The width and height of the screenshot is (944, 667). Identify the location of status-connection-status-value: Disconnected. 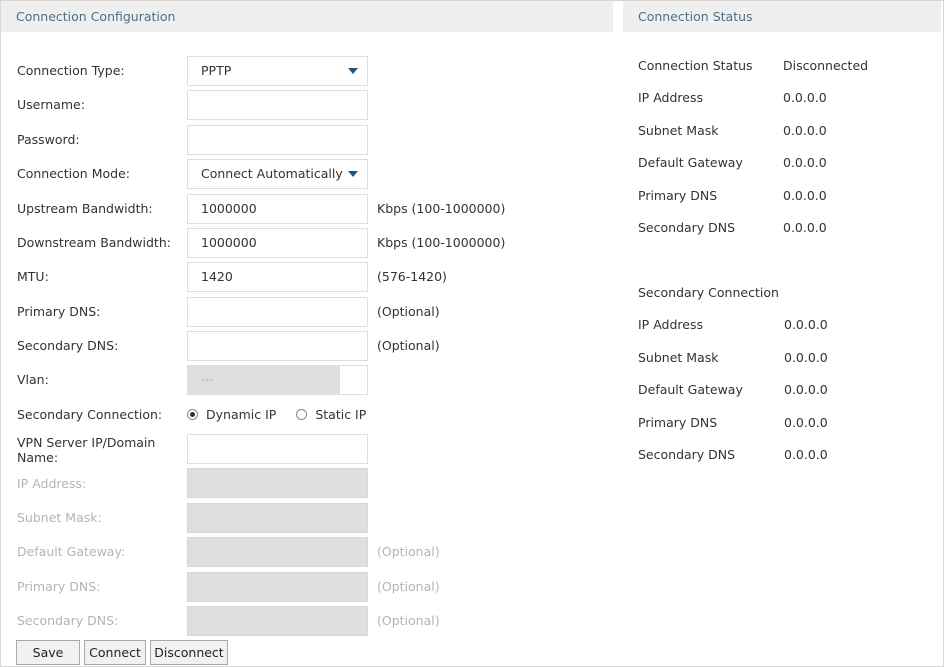
(826, 65).